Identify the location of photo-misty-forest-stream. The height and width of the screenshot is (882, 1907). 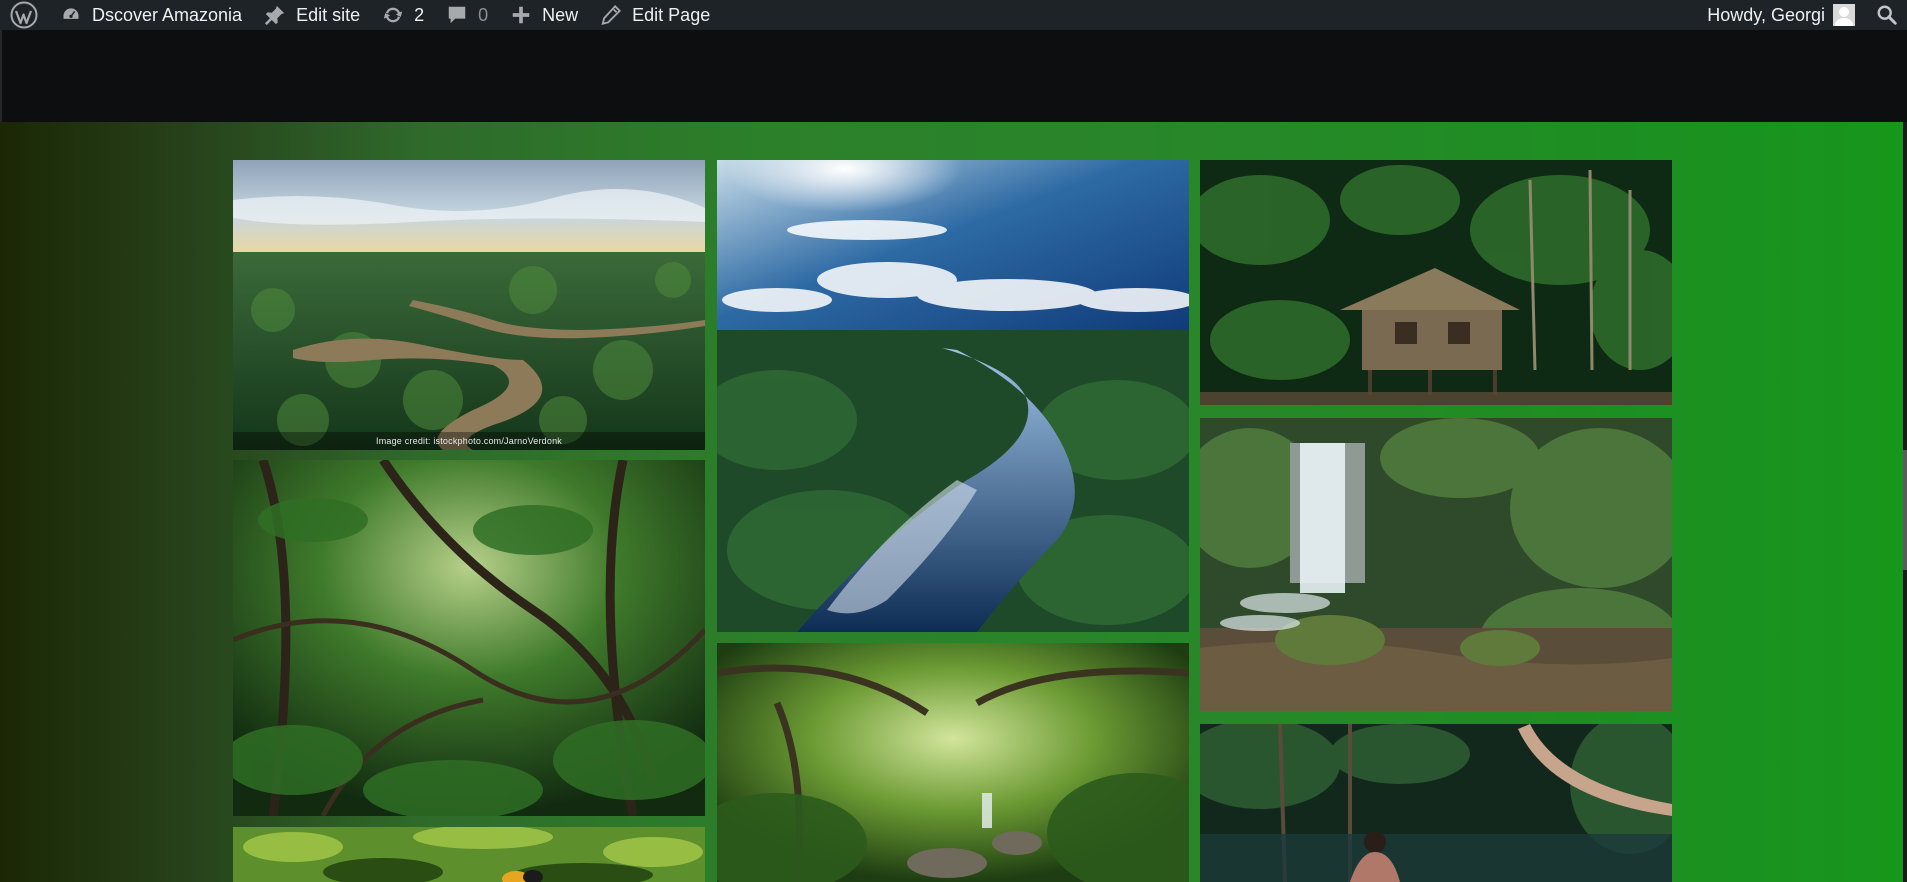
(953, 762).